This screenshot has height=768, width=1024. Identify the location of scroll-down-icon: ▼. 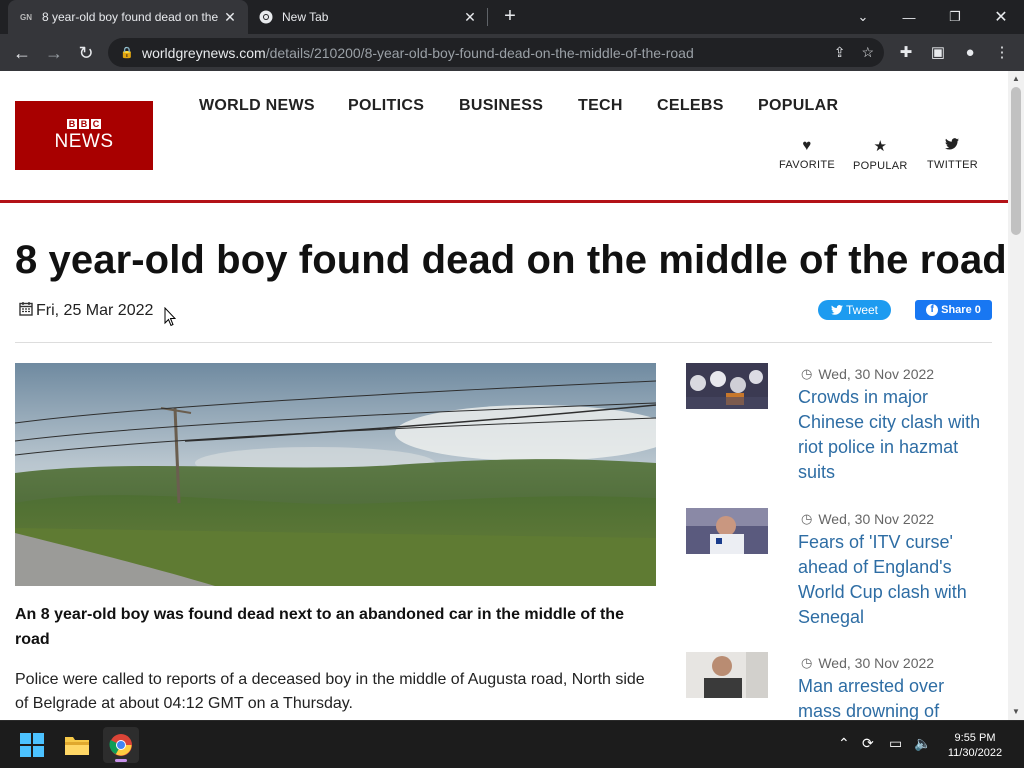
(1016, 712).